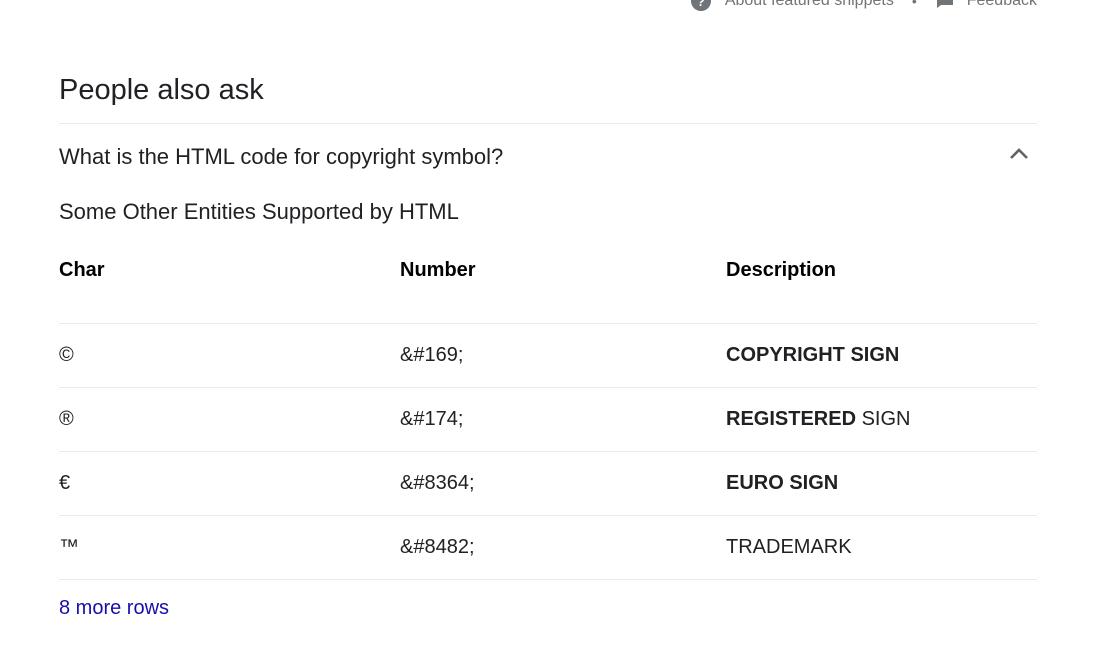  I want to click on about-featured-snippets-link: About featured snippets, so click(809, 5).